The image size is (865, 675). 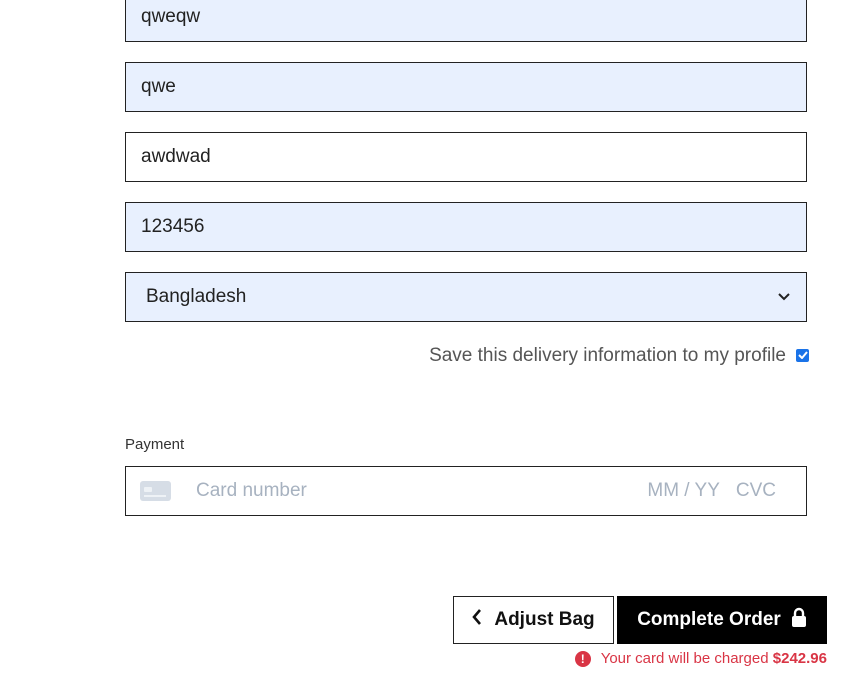 I want to click on save-profile-checkbox, so click(x=802, y=355).